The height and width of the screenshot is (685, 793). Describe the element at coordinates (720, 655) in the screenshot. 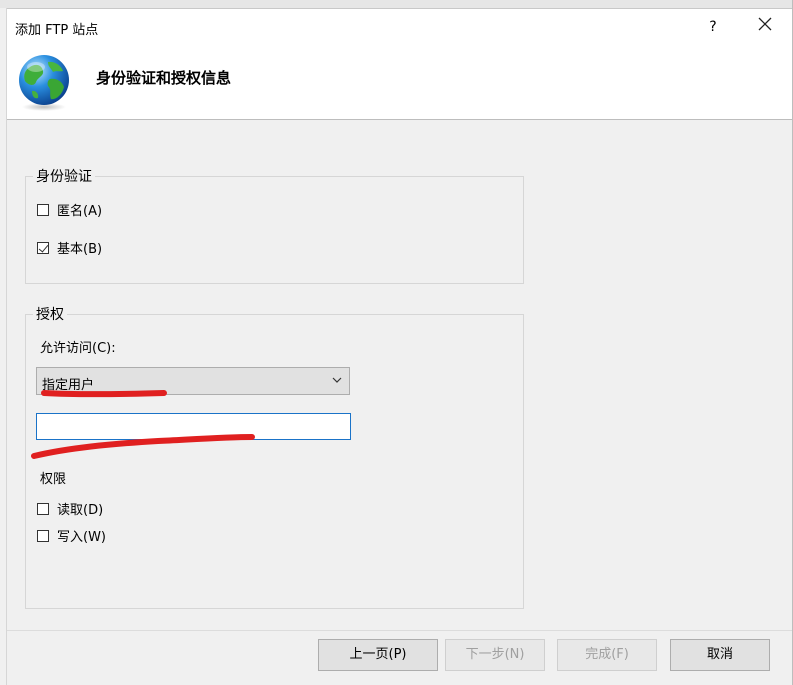

I see `cancel-button: 取消` at that location.